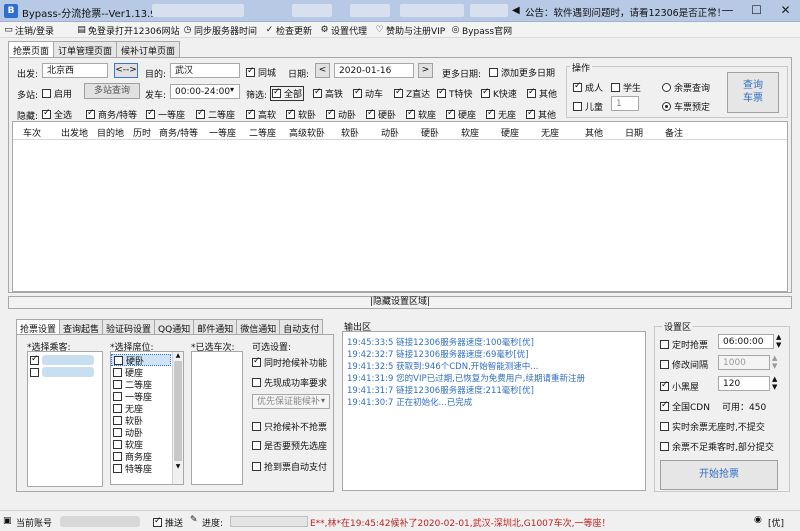 This screenshot has height=531, width=800. Describe the element at coordinates (46, 113) in the screenshot. I see `hide-all-check` at that location.